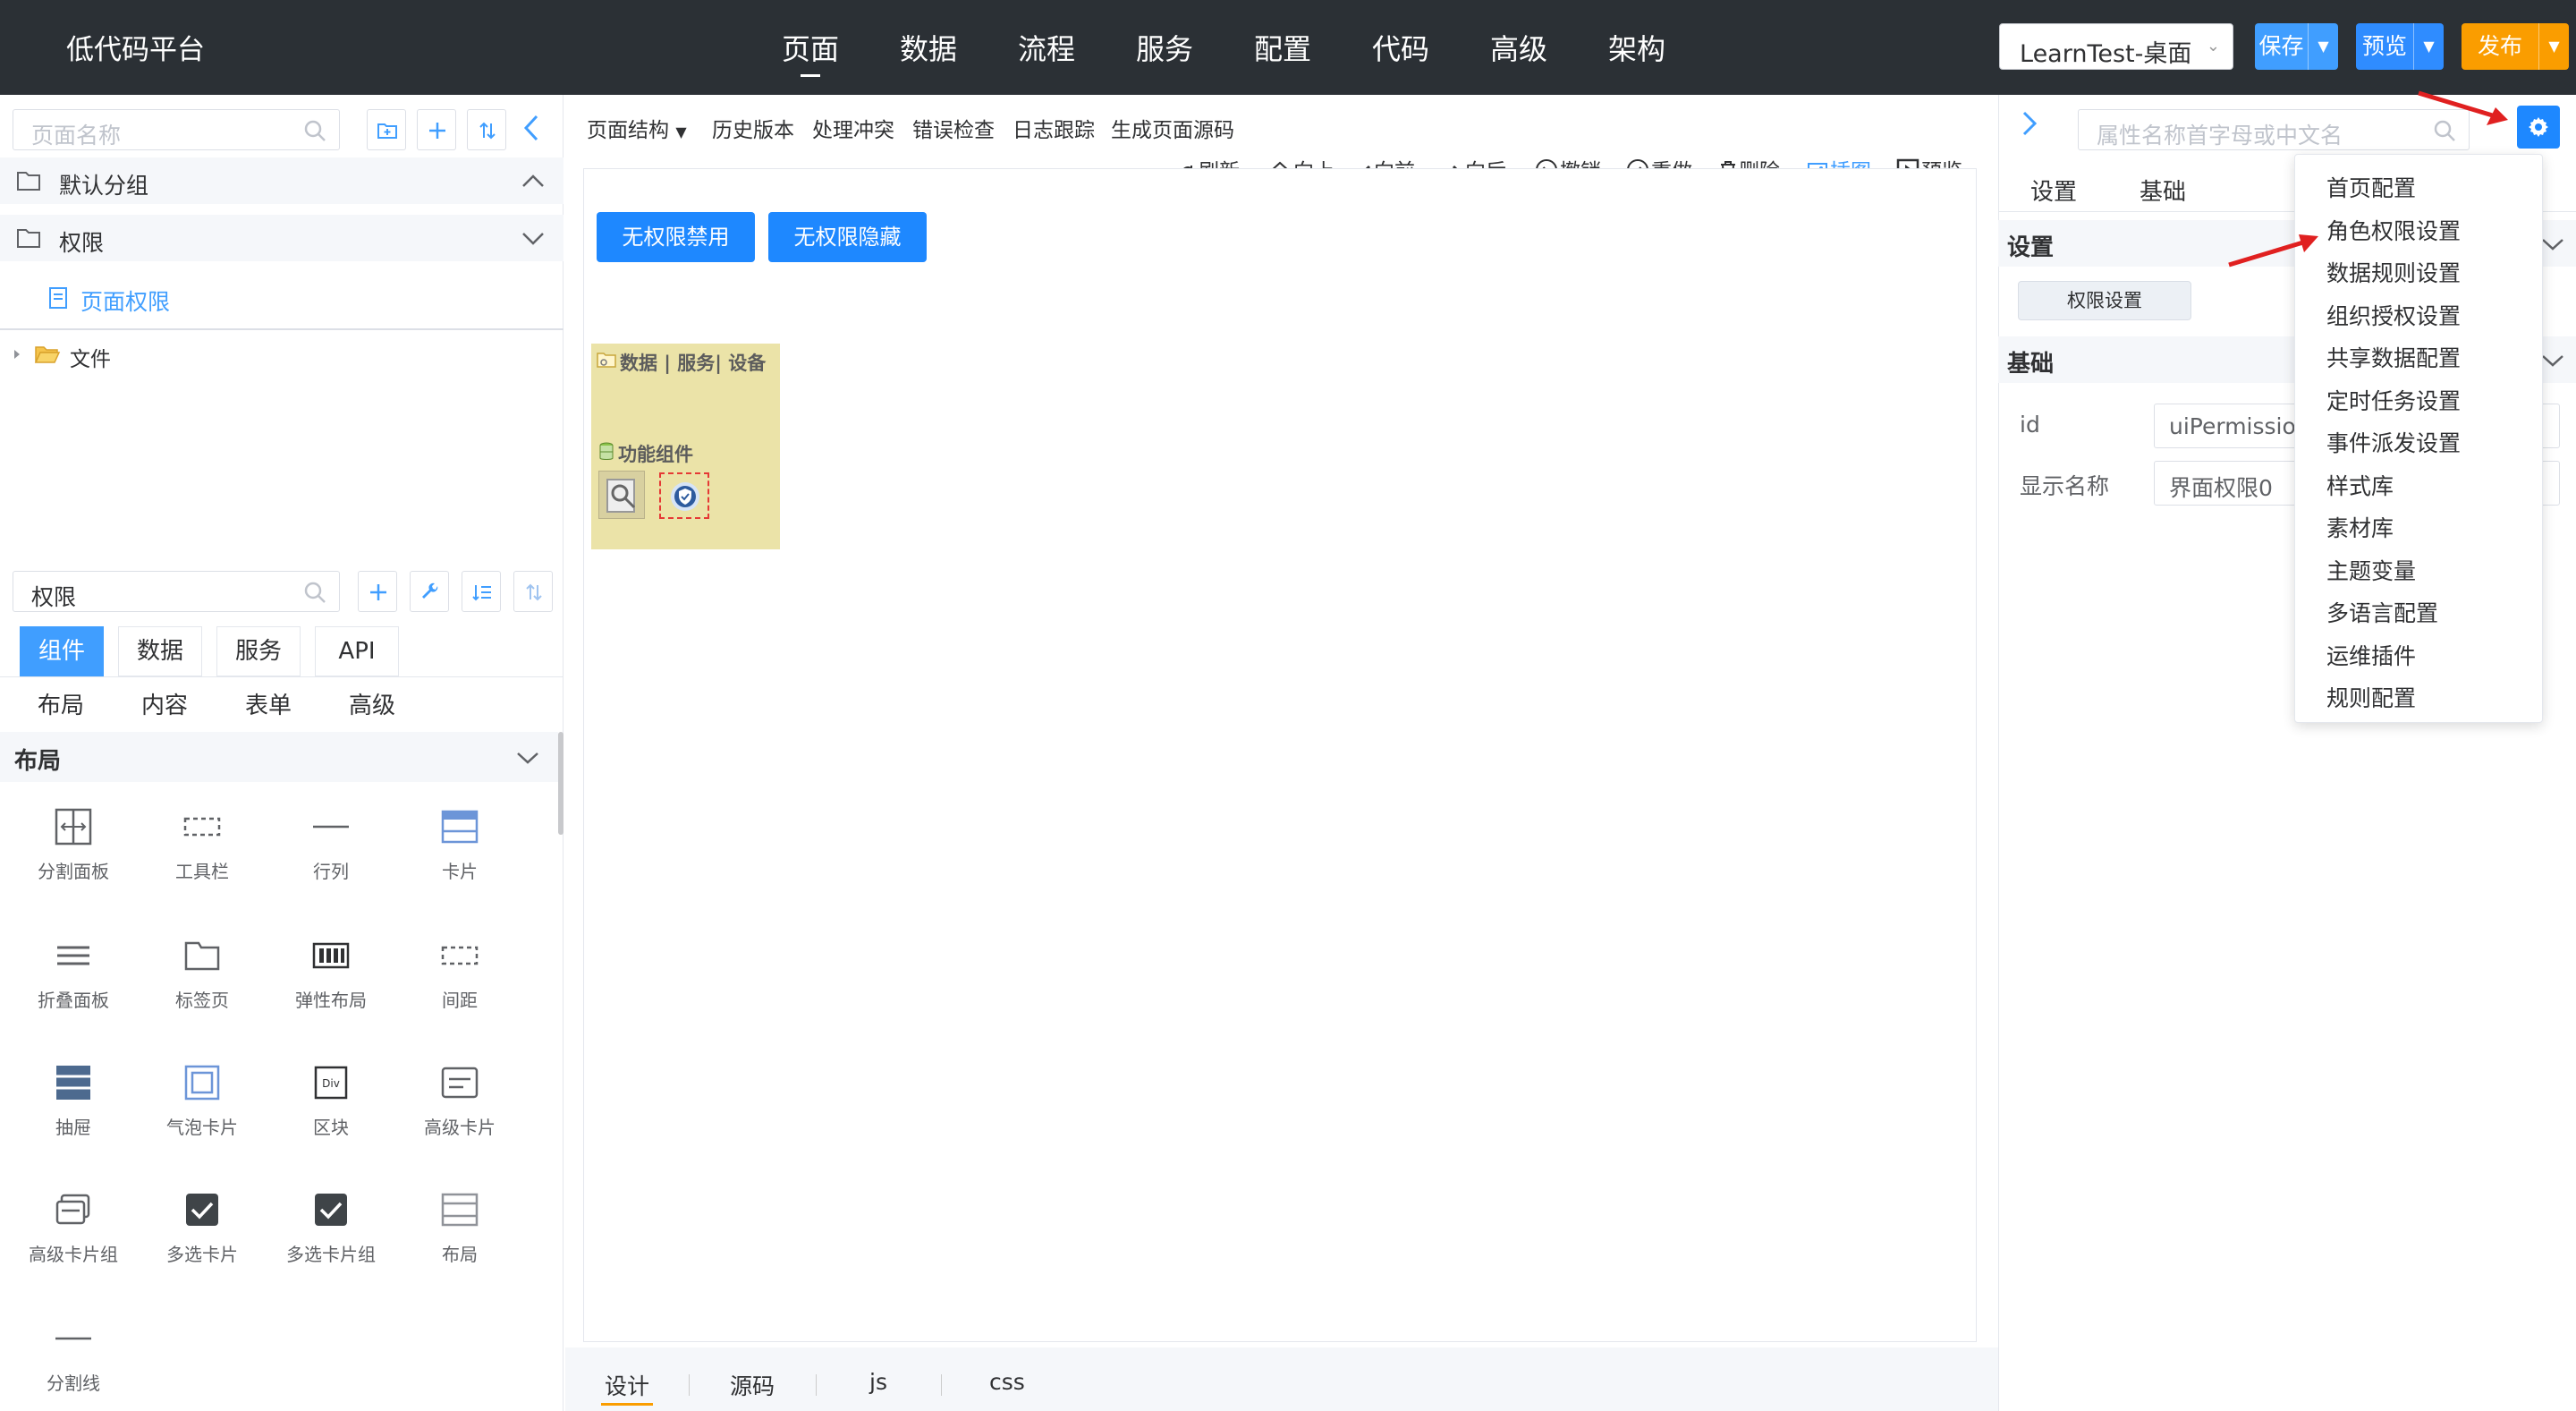 This screenshot has width=2576, height=1411. Describe the element at coordinates (481, 591) in the screenshot. I see `list-order-button` at that location.